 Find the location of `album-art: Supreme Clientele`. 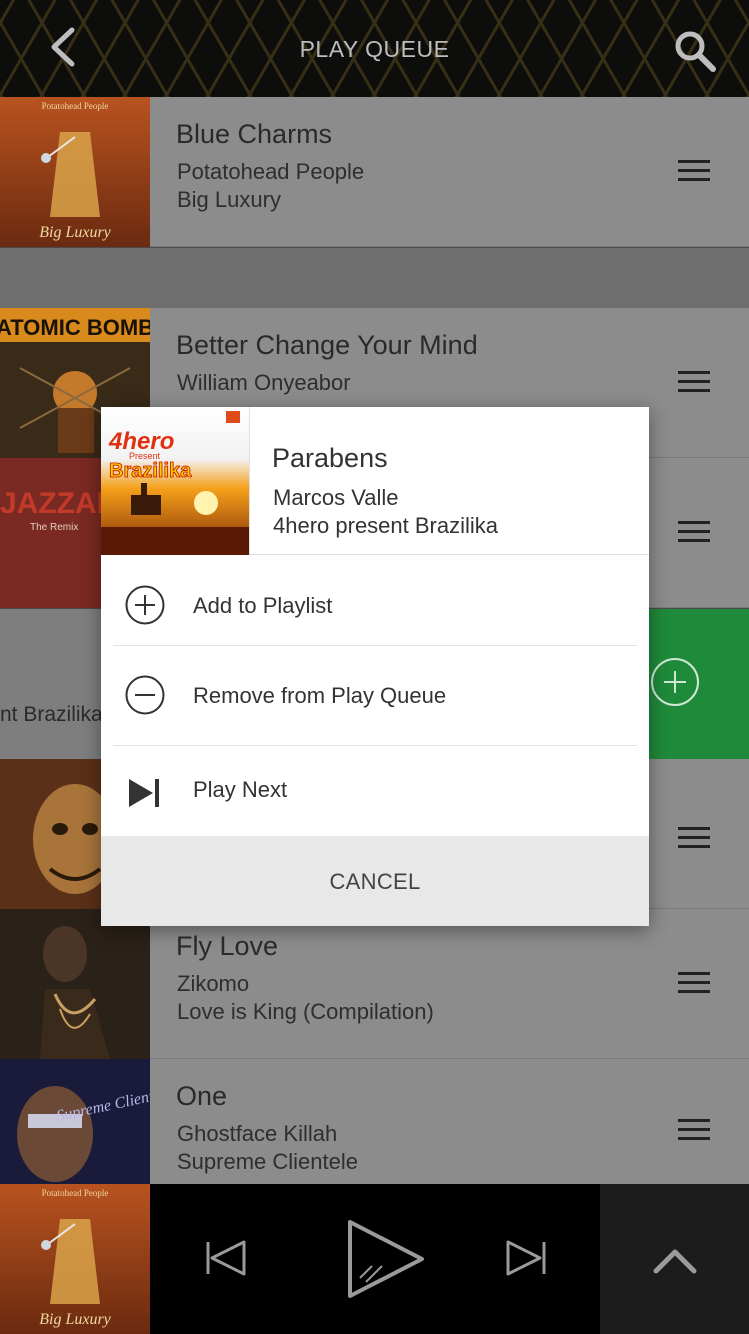

album-art: Supreme Clientele is located at coordinates (75, 1121).